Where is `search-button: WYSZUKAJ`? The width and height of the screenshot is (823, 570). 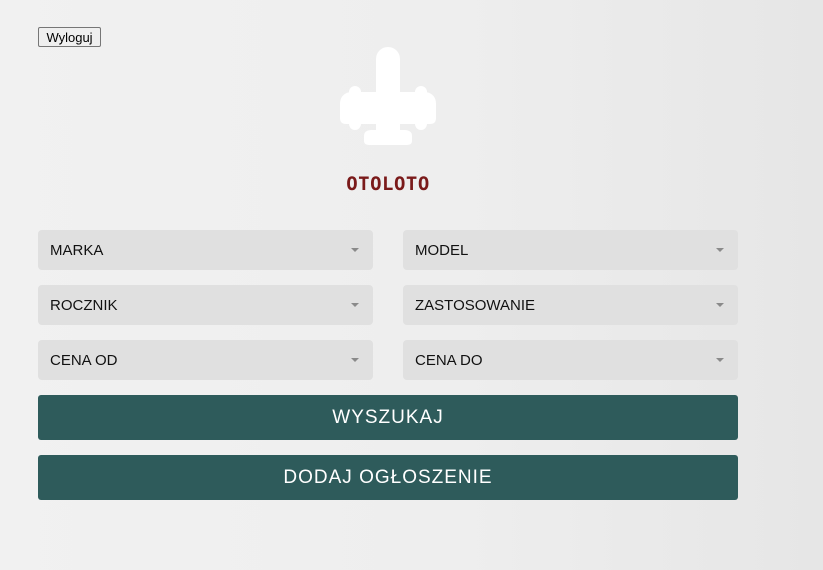 search-button: WYSZUKAJ is located at coordinates (388, 417).